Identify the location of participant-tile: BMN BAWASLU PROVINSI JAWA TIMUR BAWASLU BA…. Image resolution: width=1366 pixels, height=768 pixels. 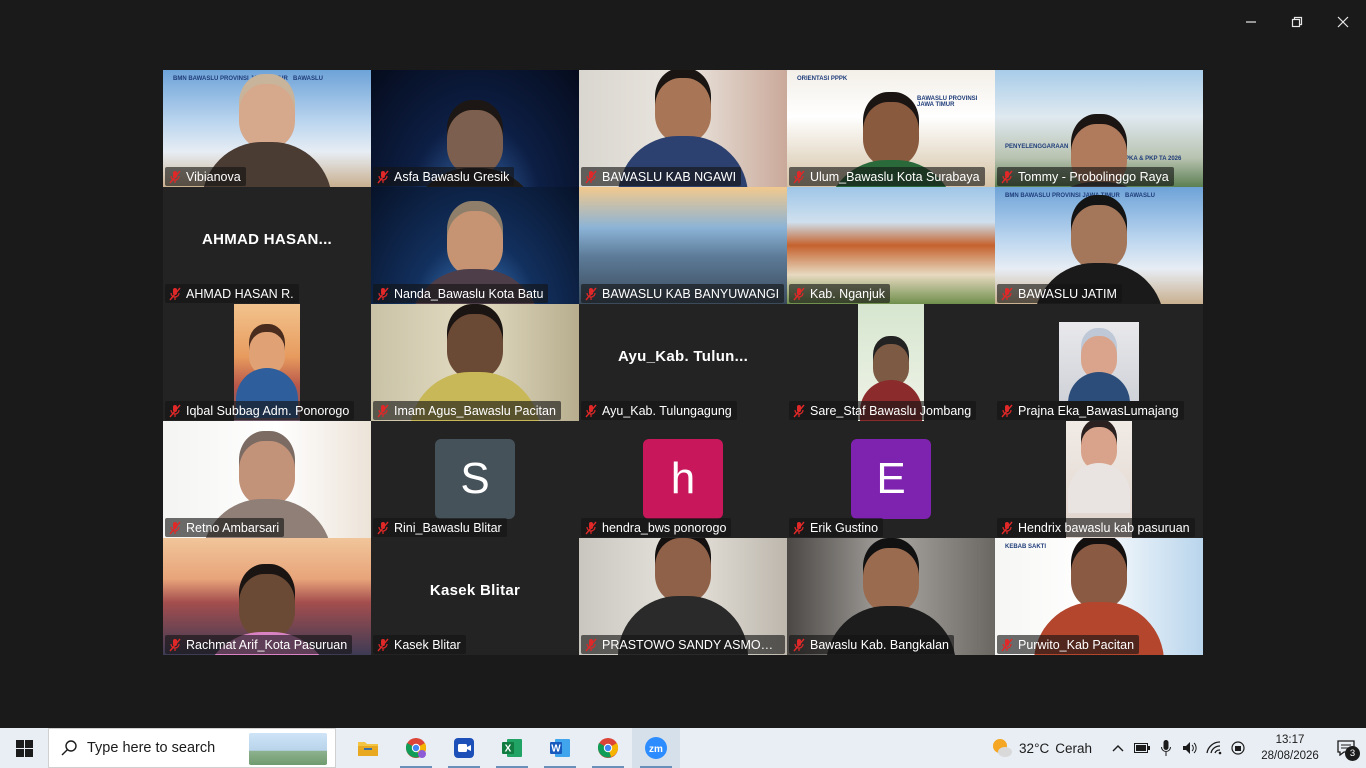
(1099, 245).